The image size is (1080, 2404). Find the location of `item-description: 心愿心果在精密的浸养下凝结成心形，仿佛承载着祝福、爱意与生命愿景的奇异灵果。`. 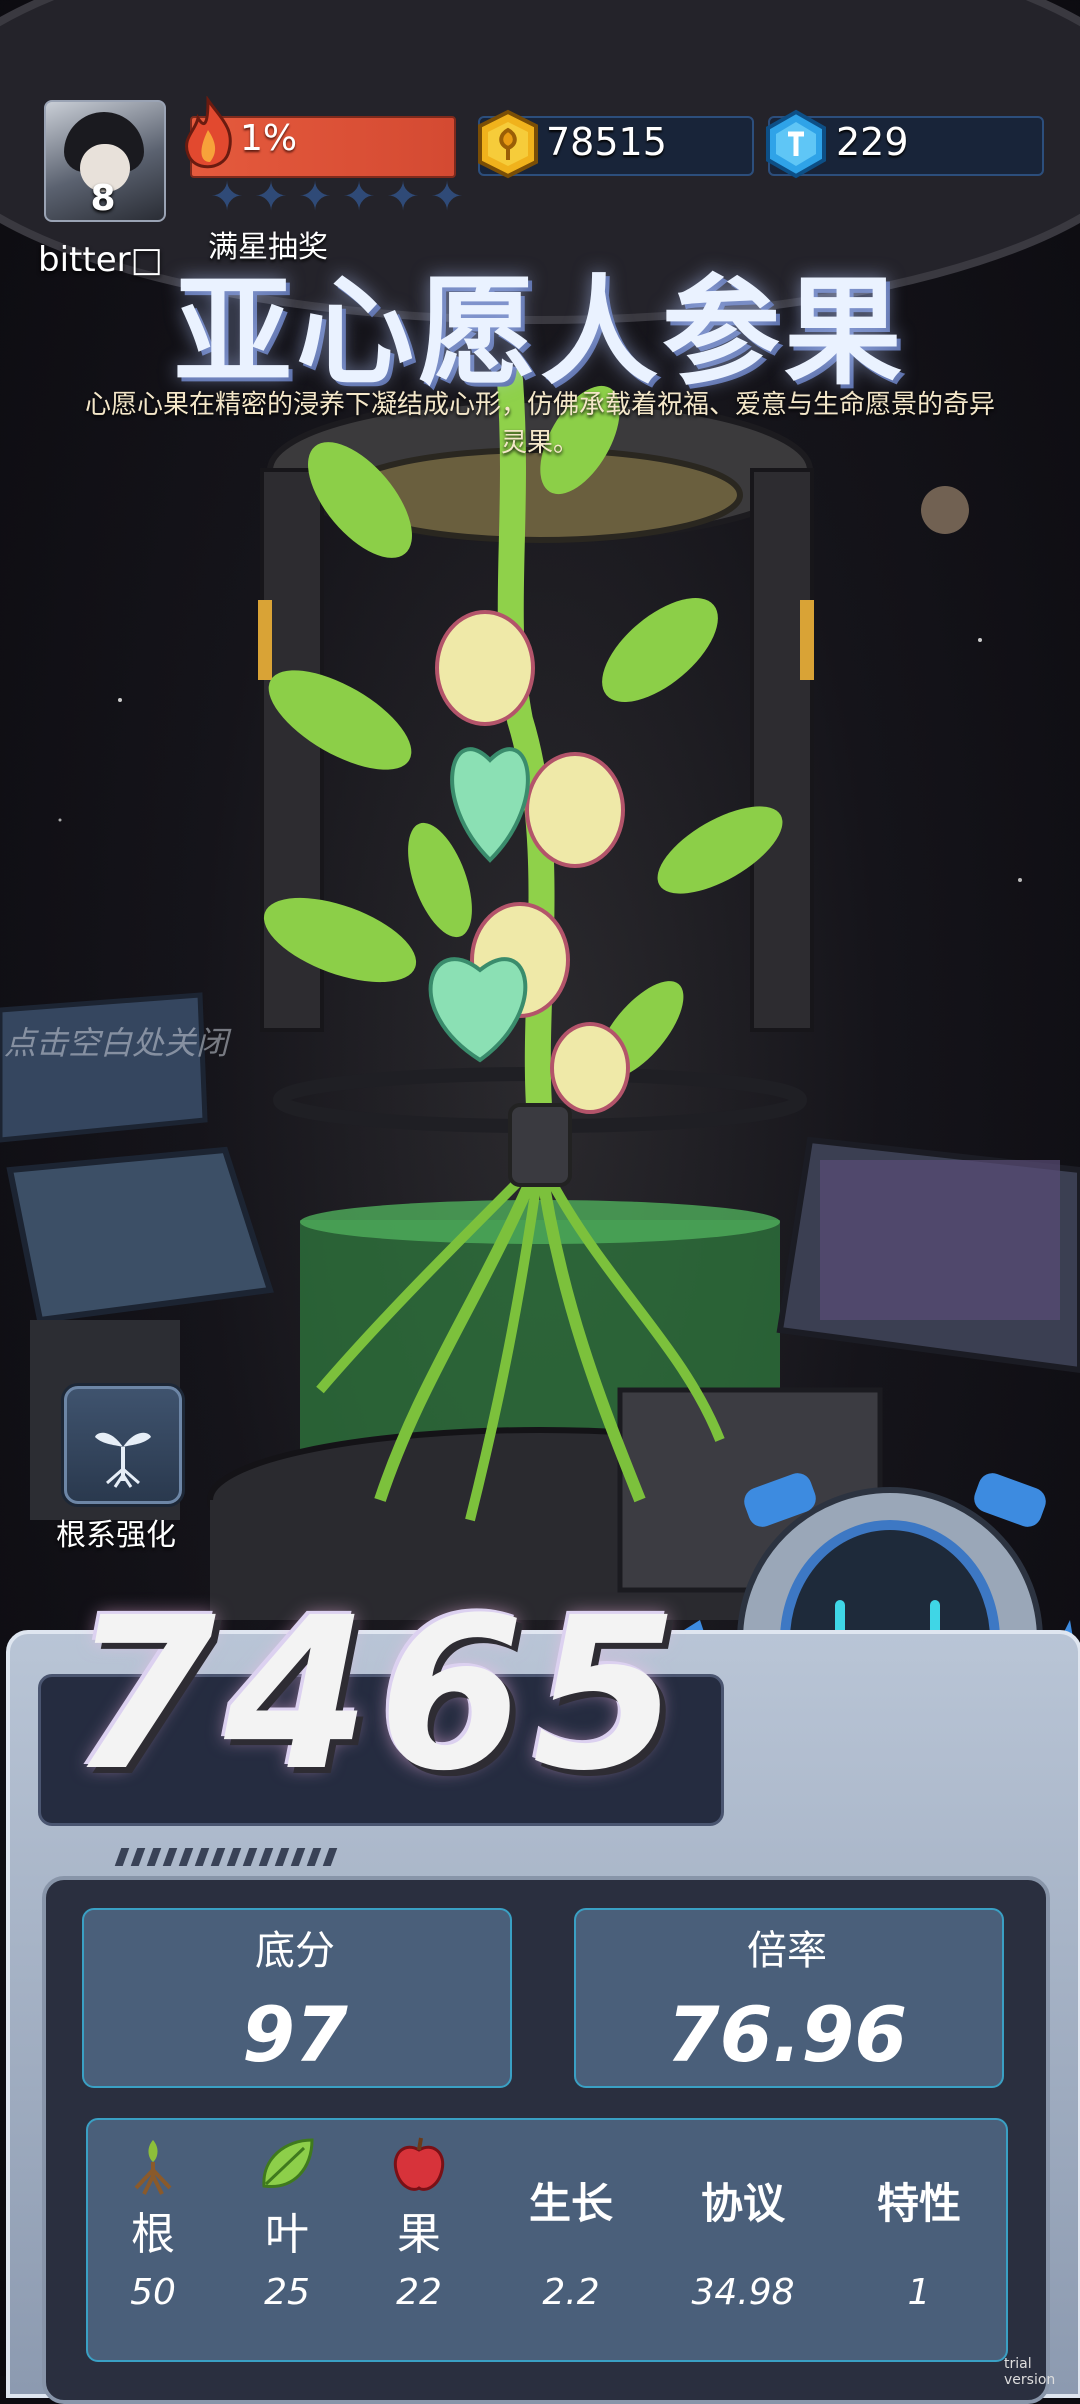

item-description: 心愿心果在精密的浸养下凝结成心形，仿佛承载着祝福、爱意与生命愿景的奇异灵果。 is located at coordinates (539, 424).